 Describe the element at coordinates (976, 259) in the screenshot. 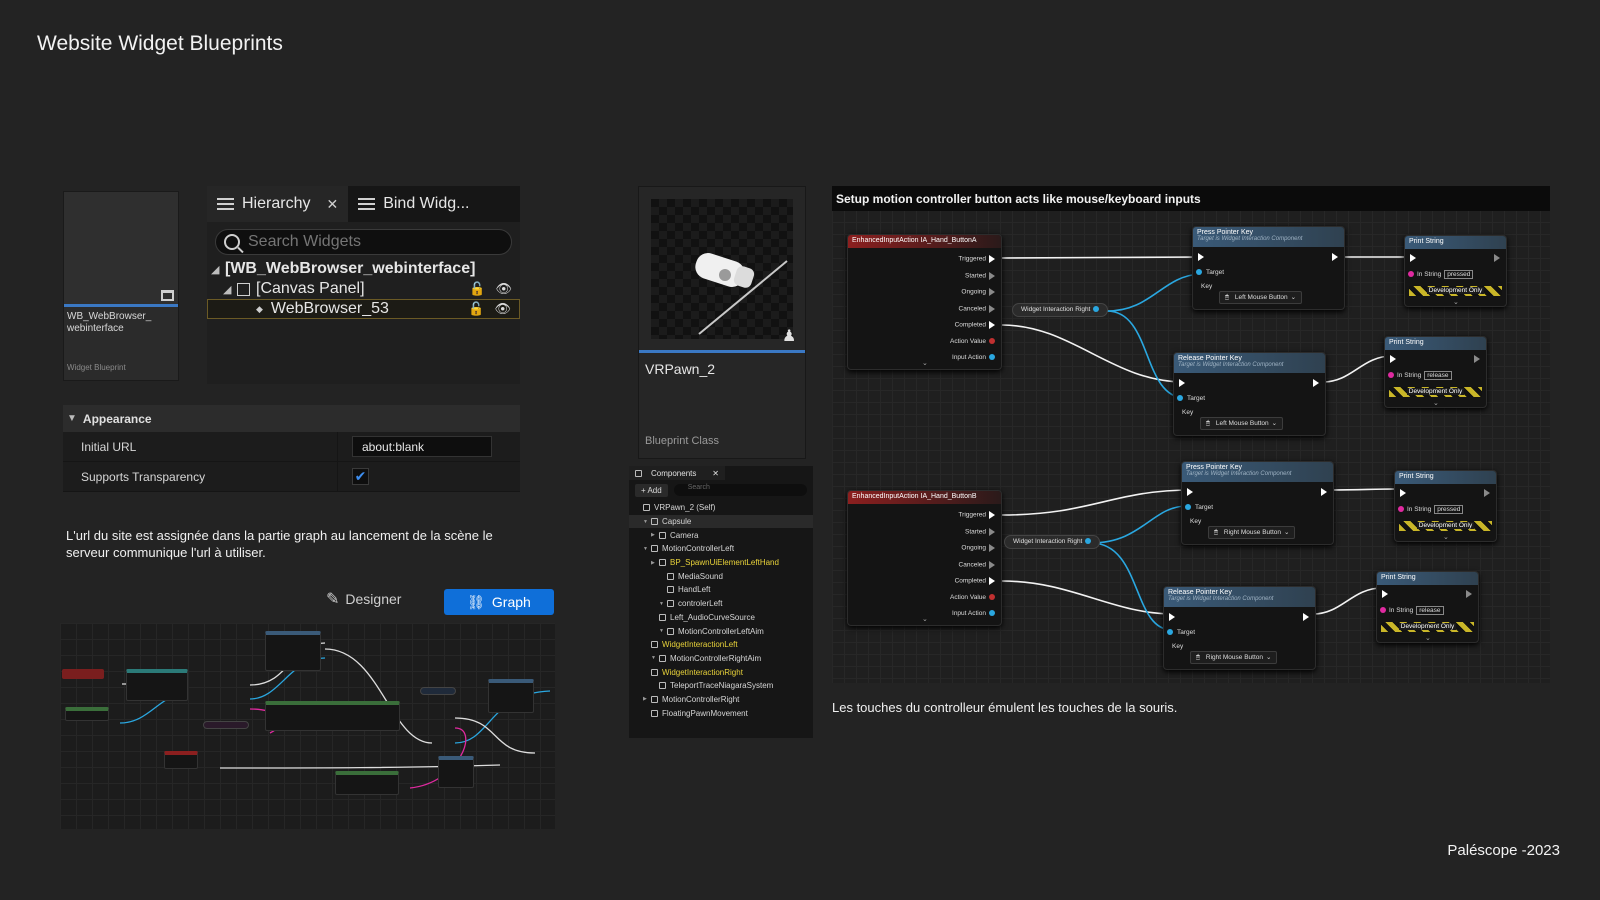

I see `event-output-pin: Triggered` at that location.